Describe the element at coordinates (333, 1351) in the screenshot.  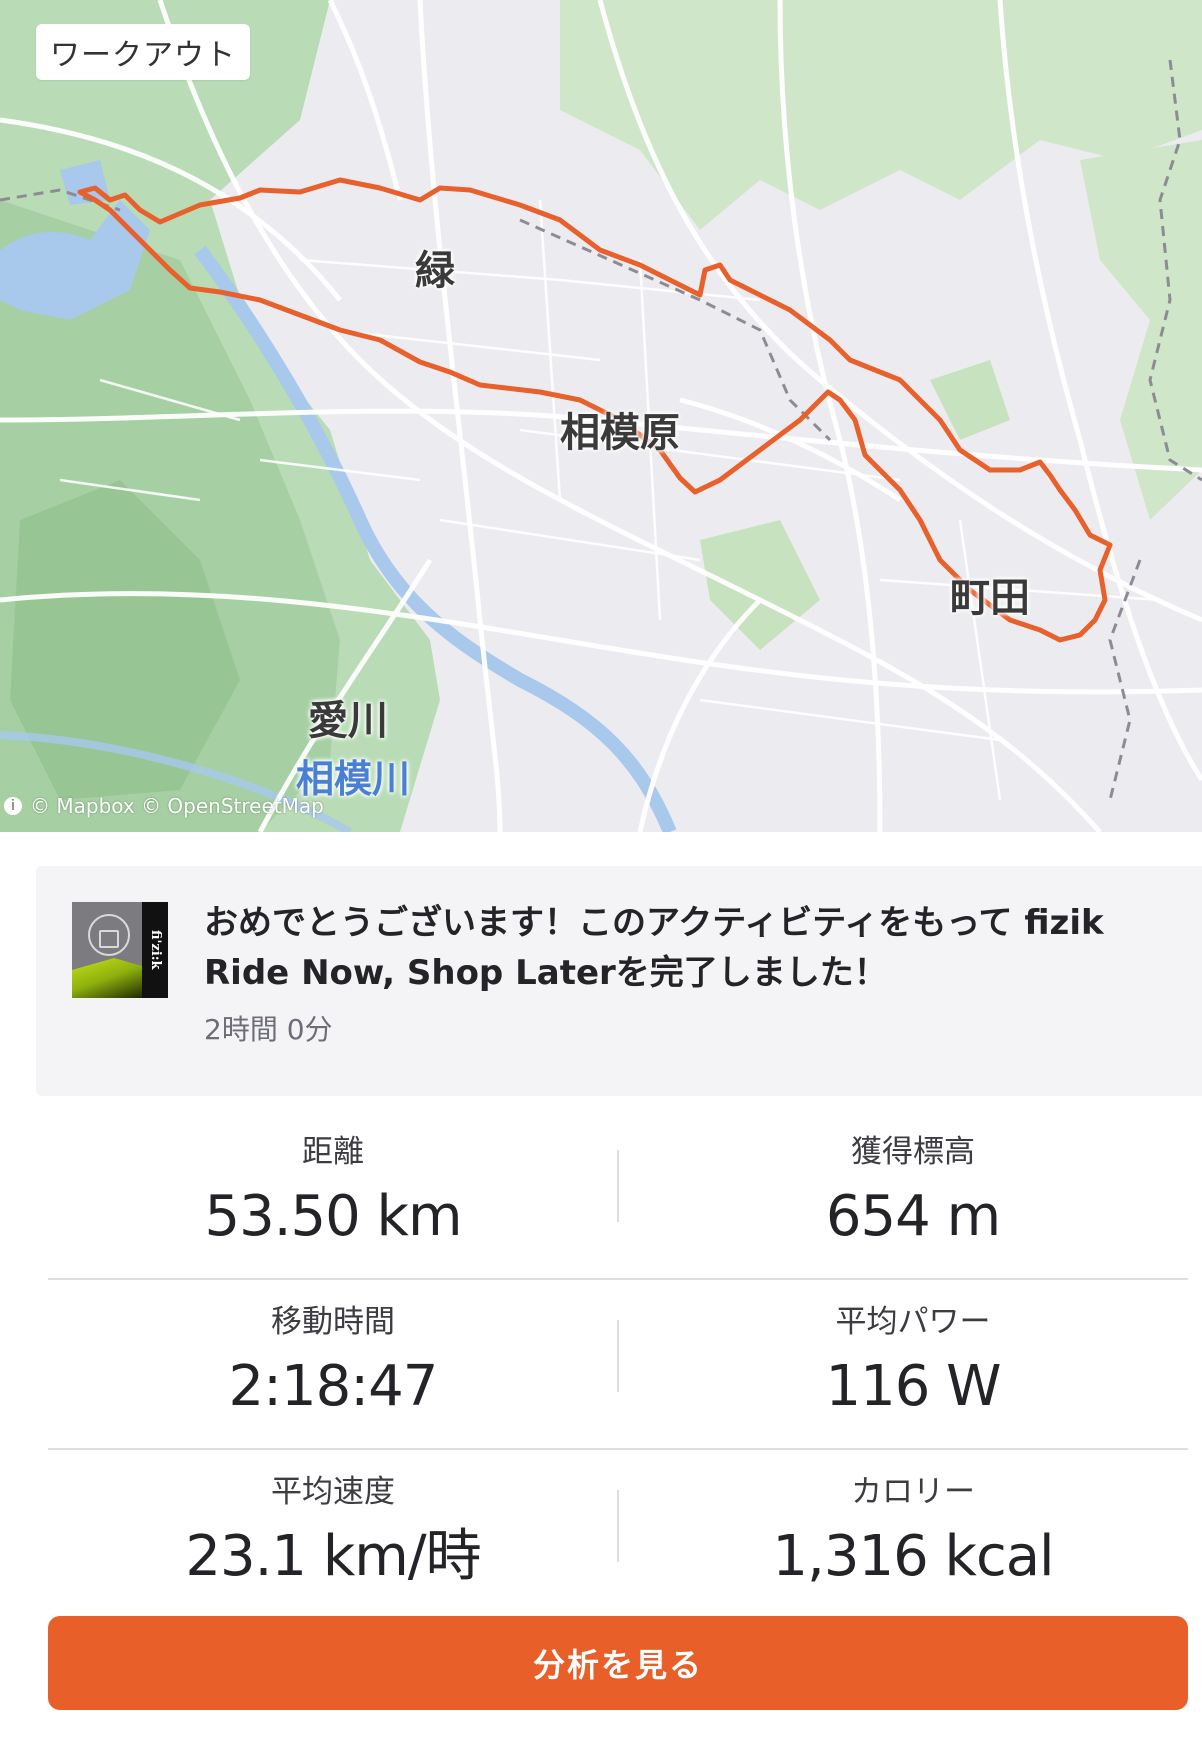
I see `stat-moving-time: 移動時間 2:18:47` at that location.